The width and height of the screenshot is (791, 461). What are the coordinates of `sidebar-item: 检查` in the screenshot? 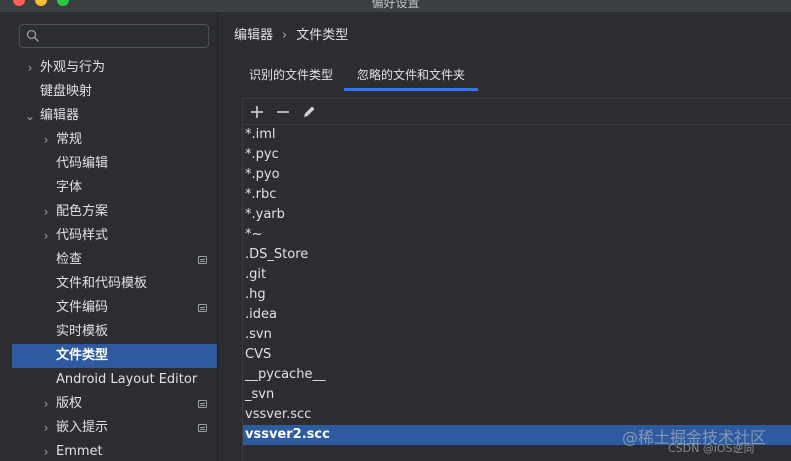 It's located at (114, 260).